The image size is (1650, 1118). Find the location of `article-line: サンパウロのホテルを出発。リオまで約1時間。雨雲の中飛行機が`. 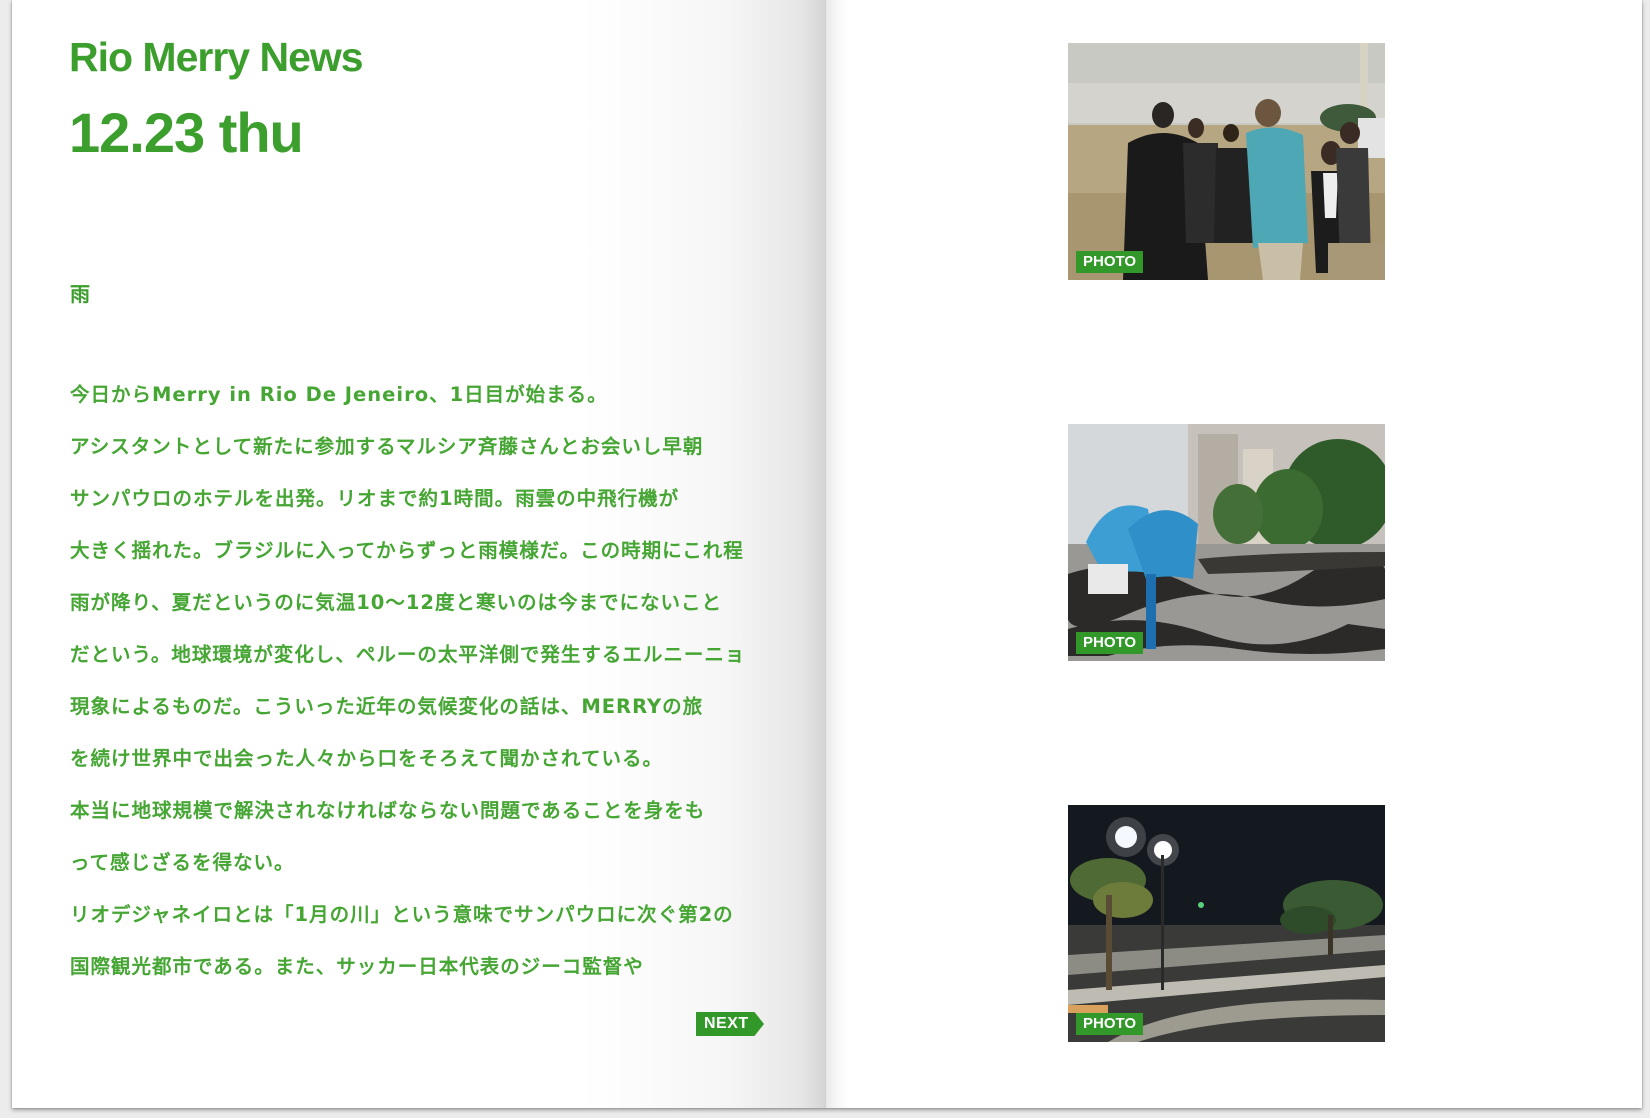

article-line: サンパウロのホテルを出発。リオまで約1時間。雨雲の中飛行機が is located at coordinates (375, 498).